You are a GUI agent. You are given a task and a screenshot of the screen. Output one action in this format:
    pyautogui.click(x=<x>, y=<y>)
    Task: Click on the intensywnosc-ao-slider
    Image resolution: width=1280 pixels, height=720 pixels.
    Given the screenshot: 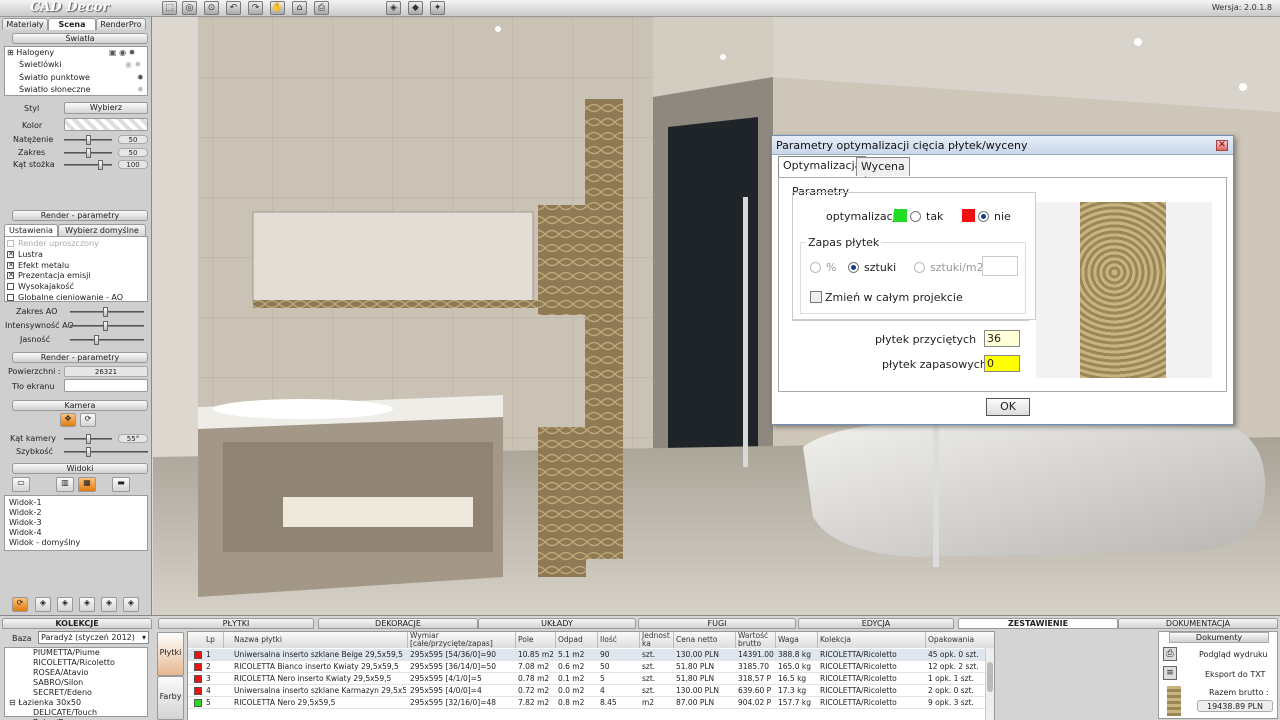 What is the action you would take?
    pyautogui.click(x=107, y=326)
    